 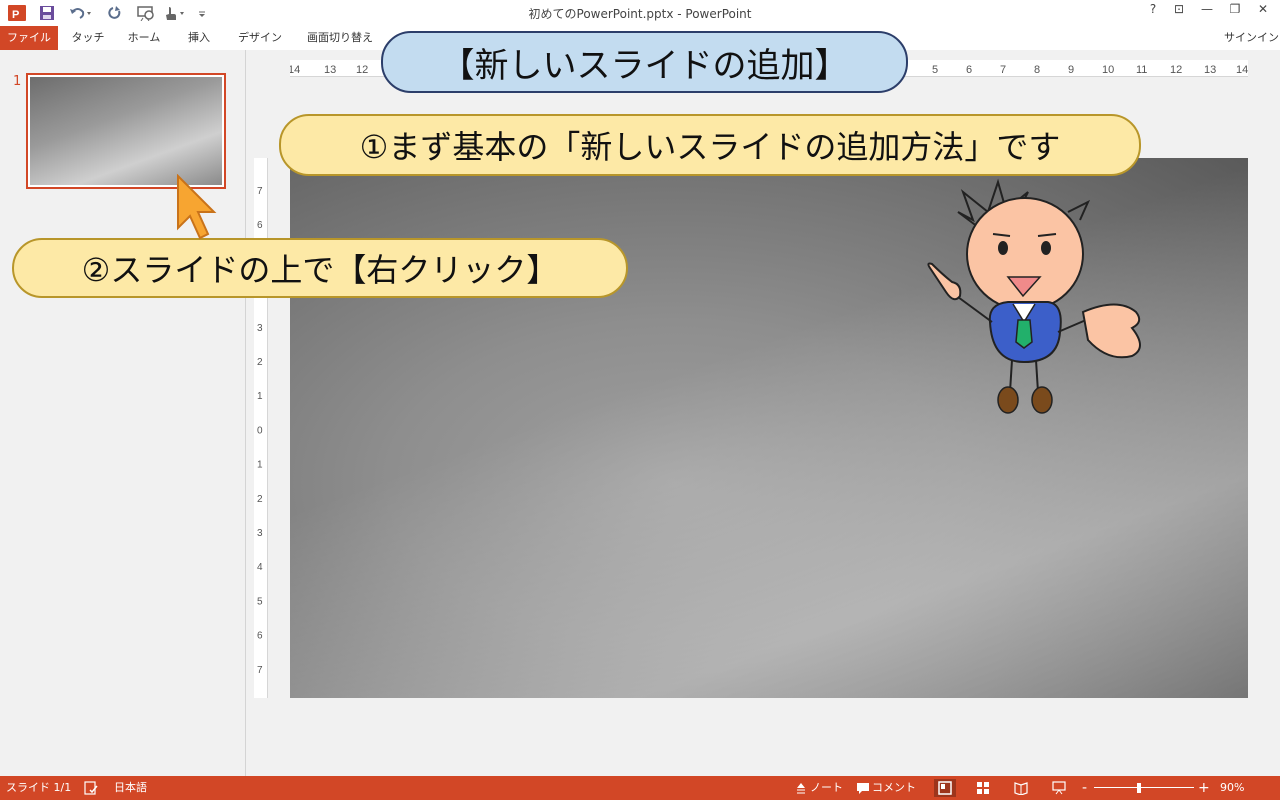 I want to click on mascot-illustration, so click(x=1034, y=296).